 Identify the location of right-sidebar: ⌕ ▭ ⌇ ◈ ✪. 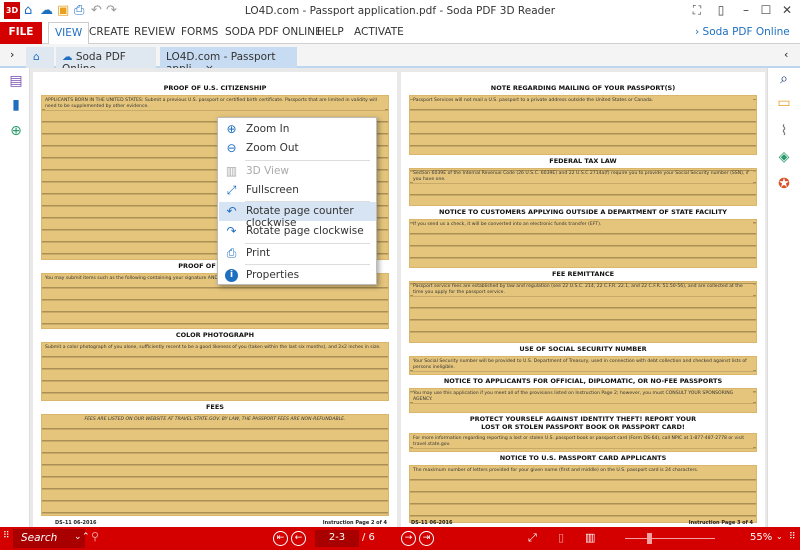
(783, 297).